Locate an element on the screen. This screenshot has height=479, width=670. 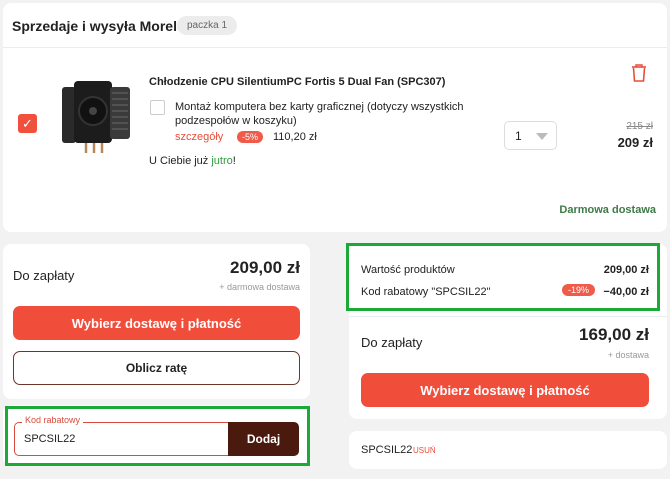
total-label: Do zapłaty is located at coordinates (392, 342).